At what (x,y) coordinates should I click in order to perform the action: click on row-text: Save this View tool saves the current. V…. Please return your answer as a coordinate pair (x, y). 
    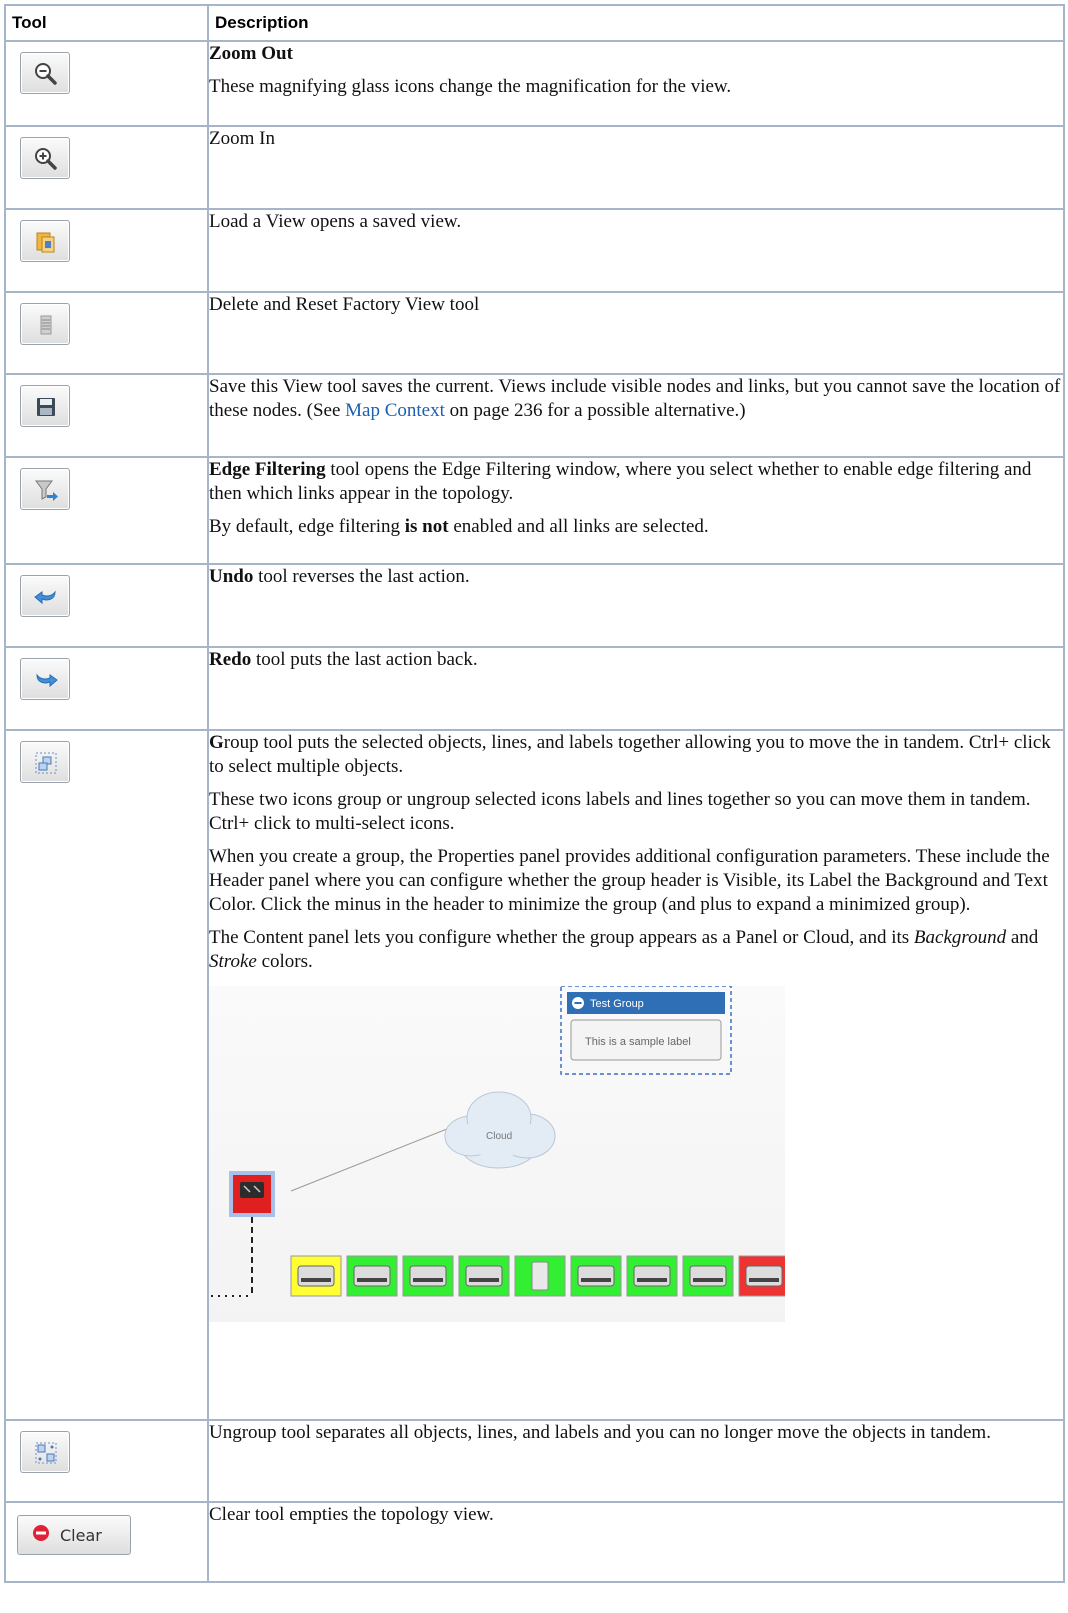
    Looking at the image, I should click on (635, 398).